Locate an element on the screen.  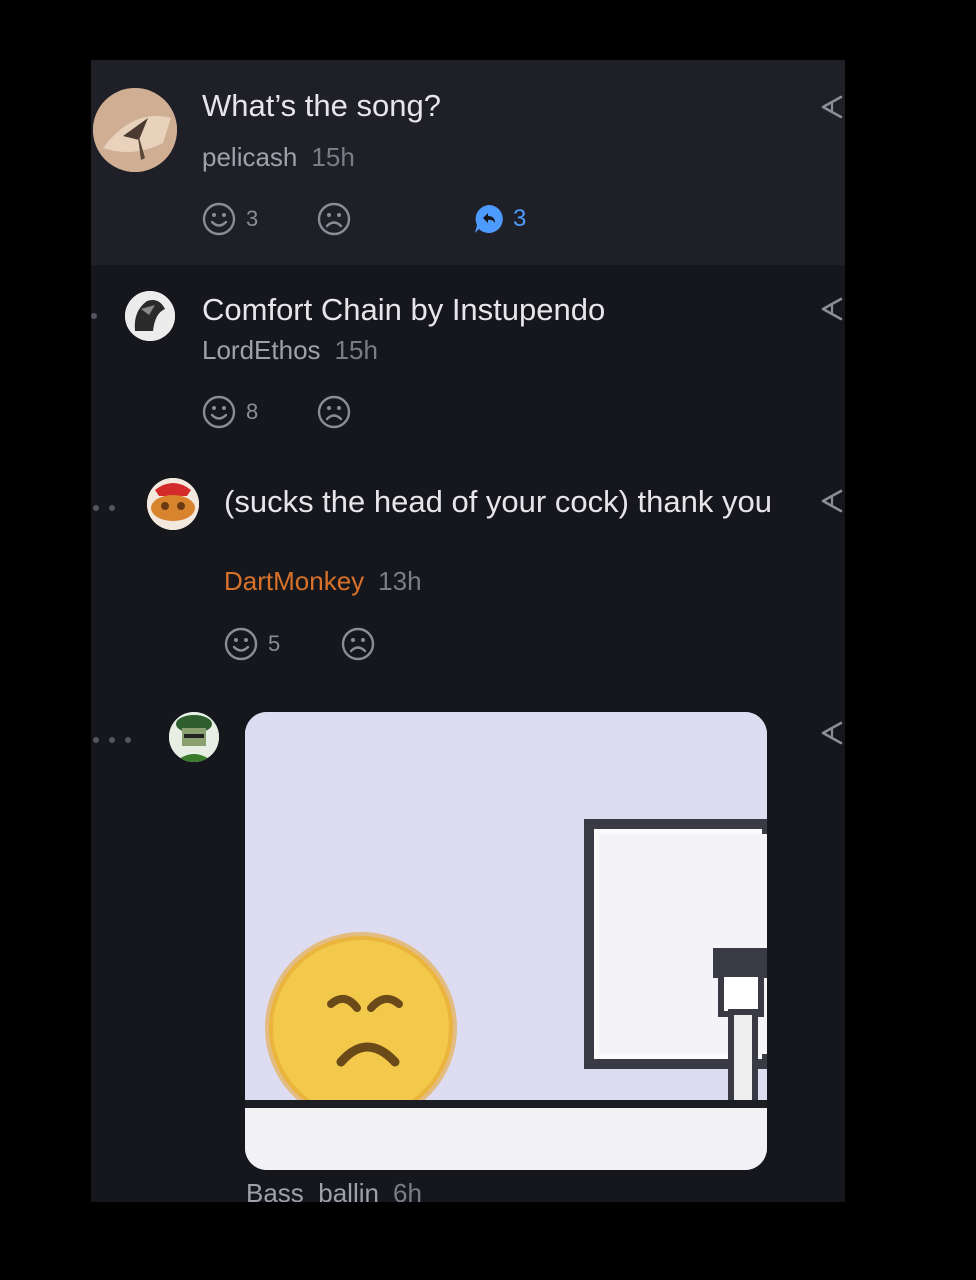
like-count: 5 is located at coordinates (274, 643).